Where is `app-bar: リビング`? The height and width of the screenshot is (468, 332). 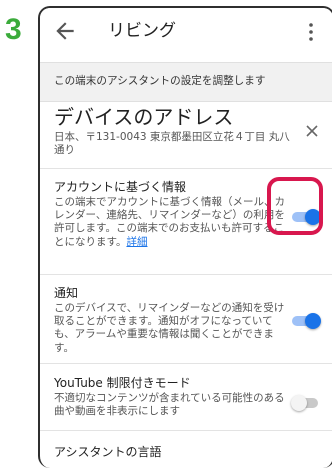
app-bar: リビング is located at coordinates (186, 32).